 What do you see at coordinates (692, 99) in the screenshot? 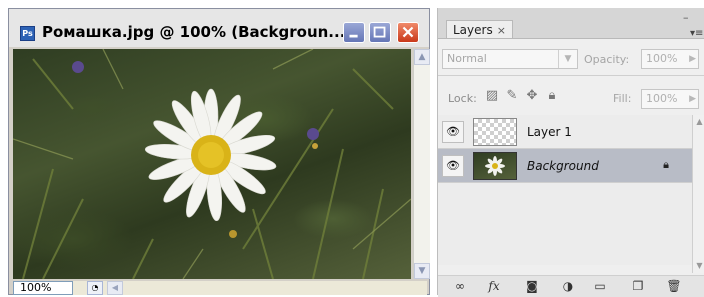
I see `fill-arrow-icon: ▶` at bounding box center [692, 99].